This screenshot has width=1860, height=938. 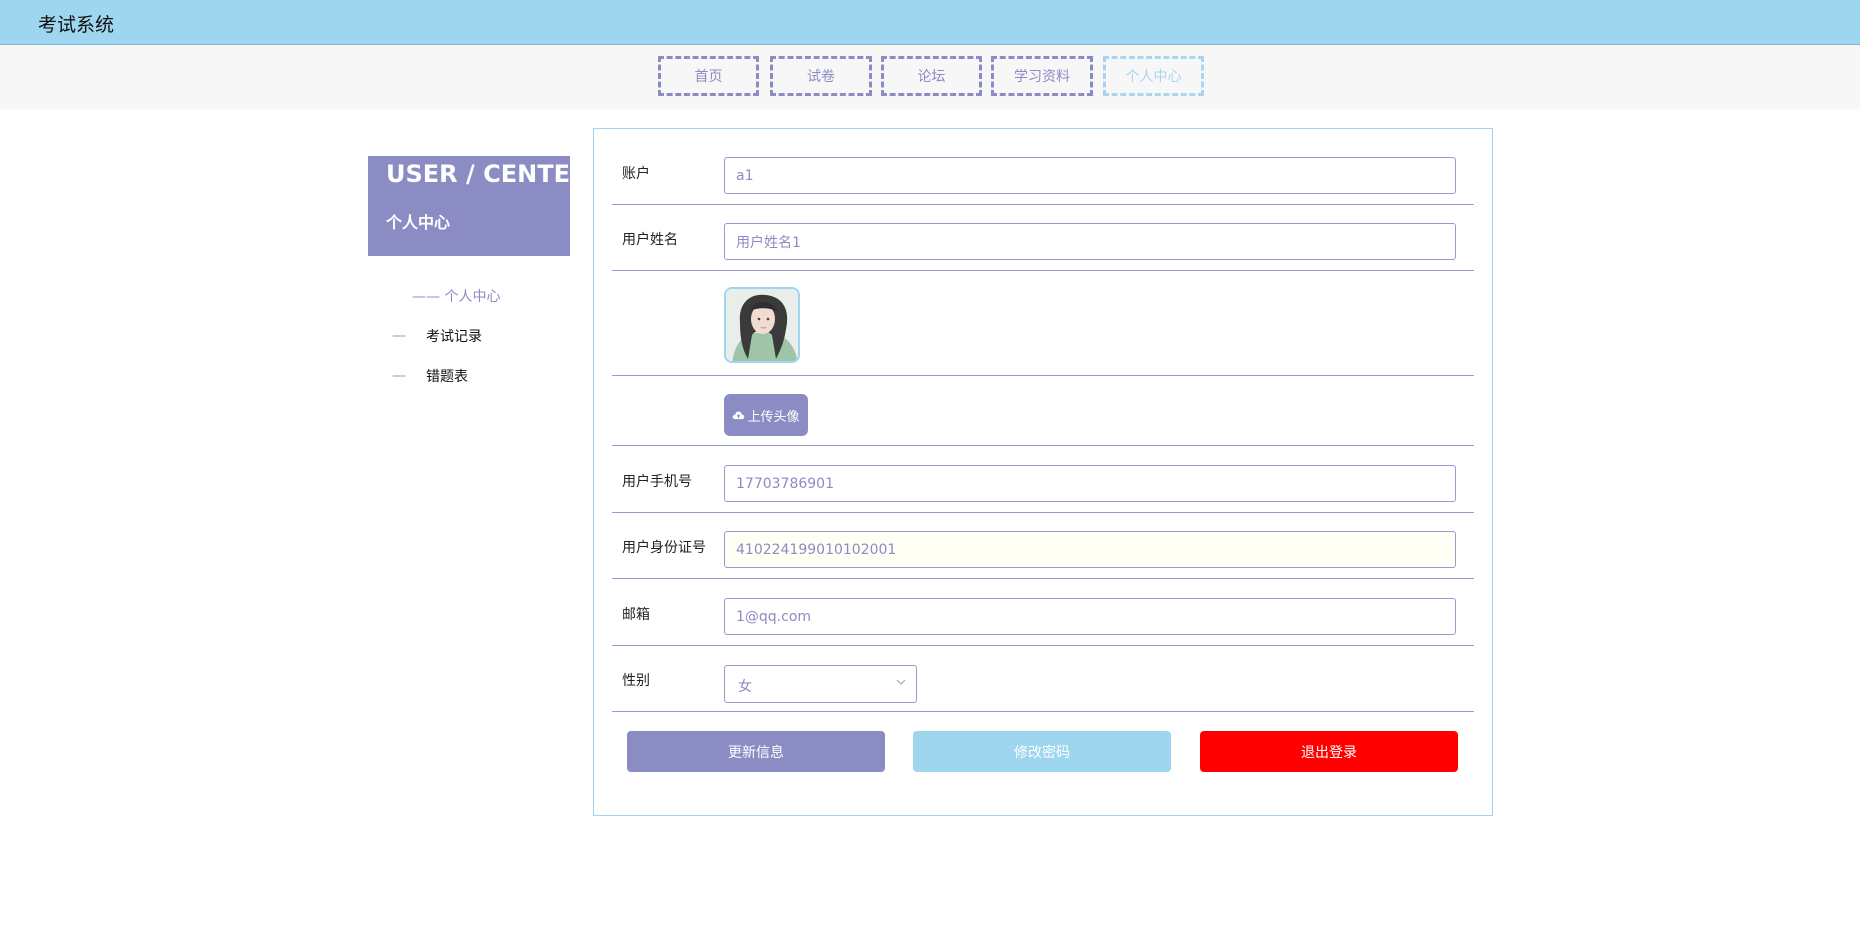 I want to click on phone-label: 用户手机号, so click(x=657, y=482).